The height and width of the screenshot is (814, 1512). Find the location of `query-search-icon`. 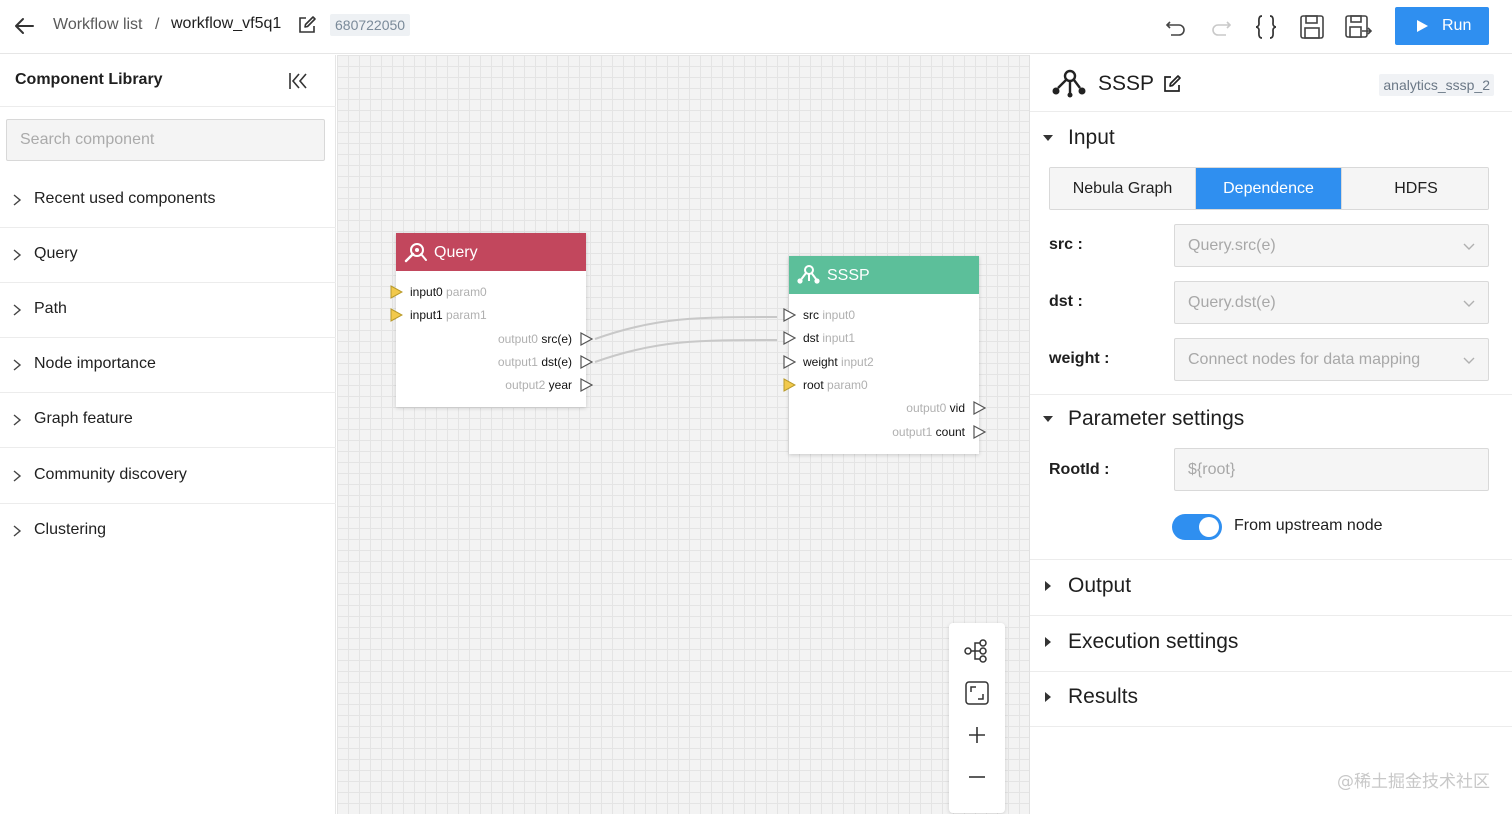

query-search-icon is located at coordinates (415, 253).